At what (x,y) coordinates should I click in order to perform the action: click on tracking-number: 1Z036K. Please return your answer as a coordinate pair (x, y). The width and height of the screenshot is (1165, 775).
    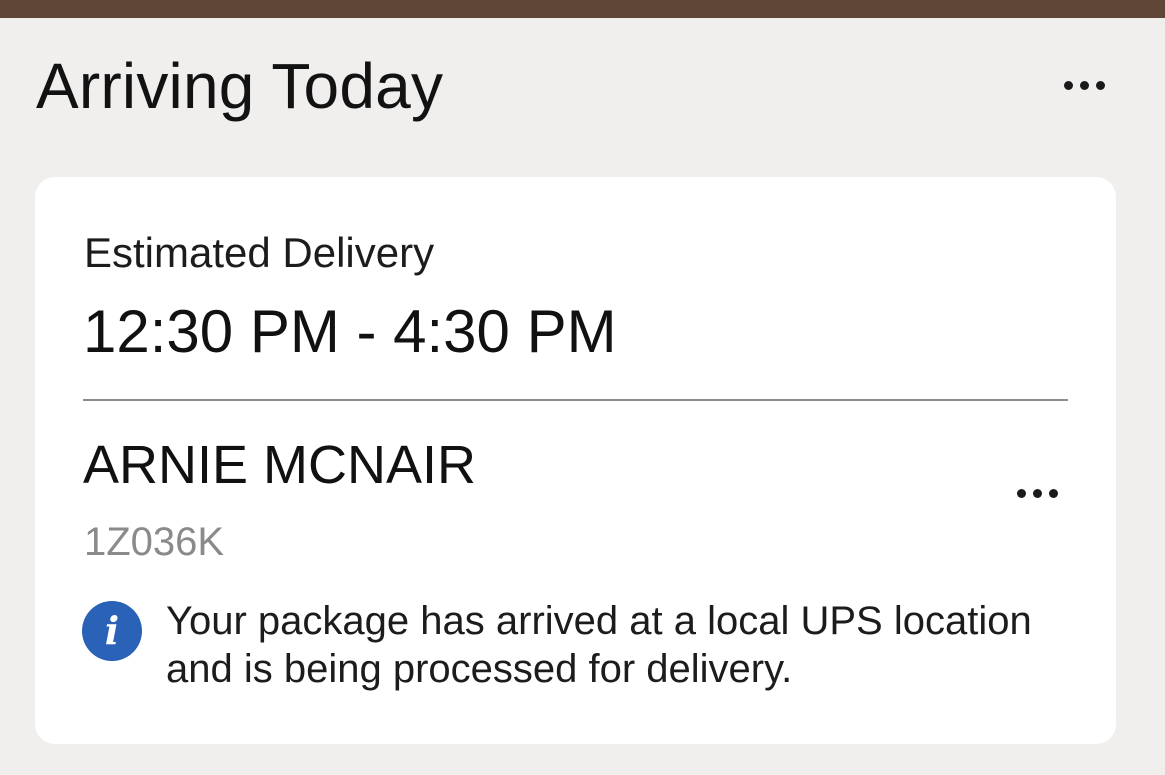
    Looking at the image, I should click on (154, 542).